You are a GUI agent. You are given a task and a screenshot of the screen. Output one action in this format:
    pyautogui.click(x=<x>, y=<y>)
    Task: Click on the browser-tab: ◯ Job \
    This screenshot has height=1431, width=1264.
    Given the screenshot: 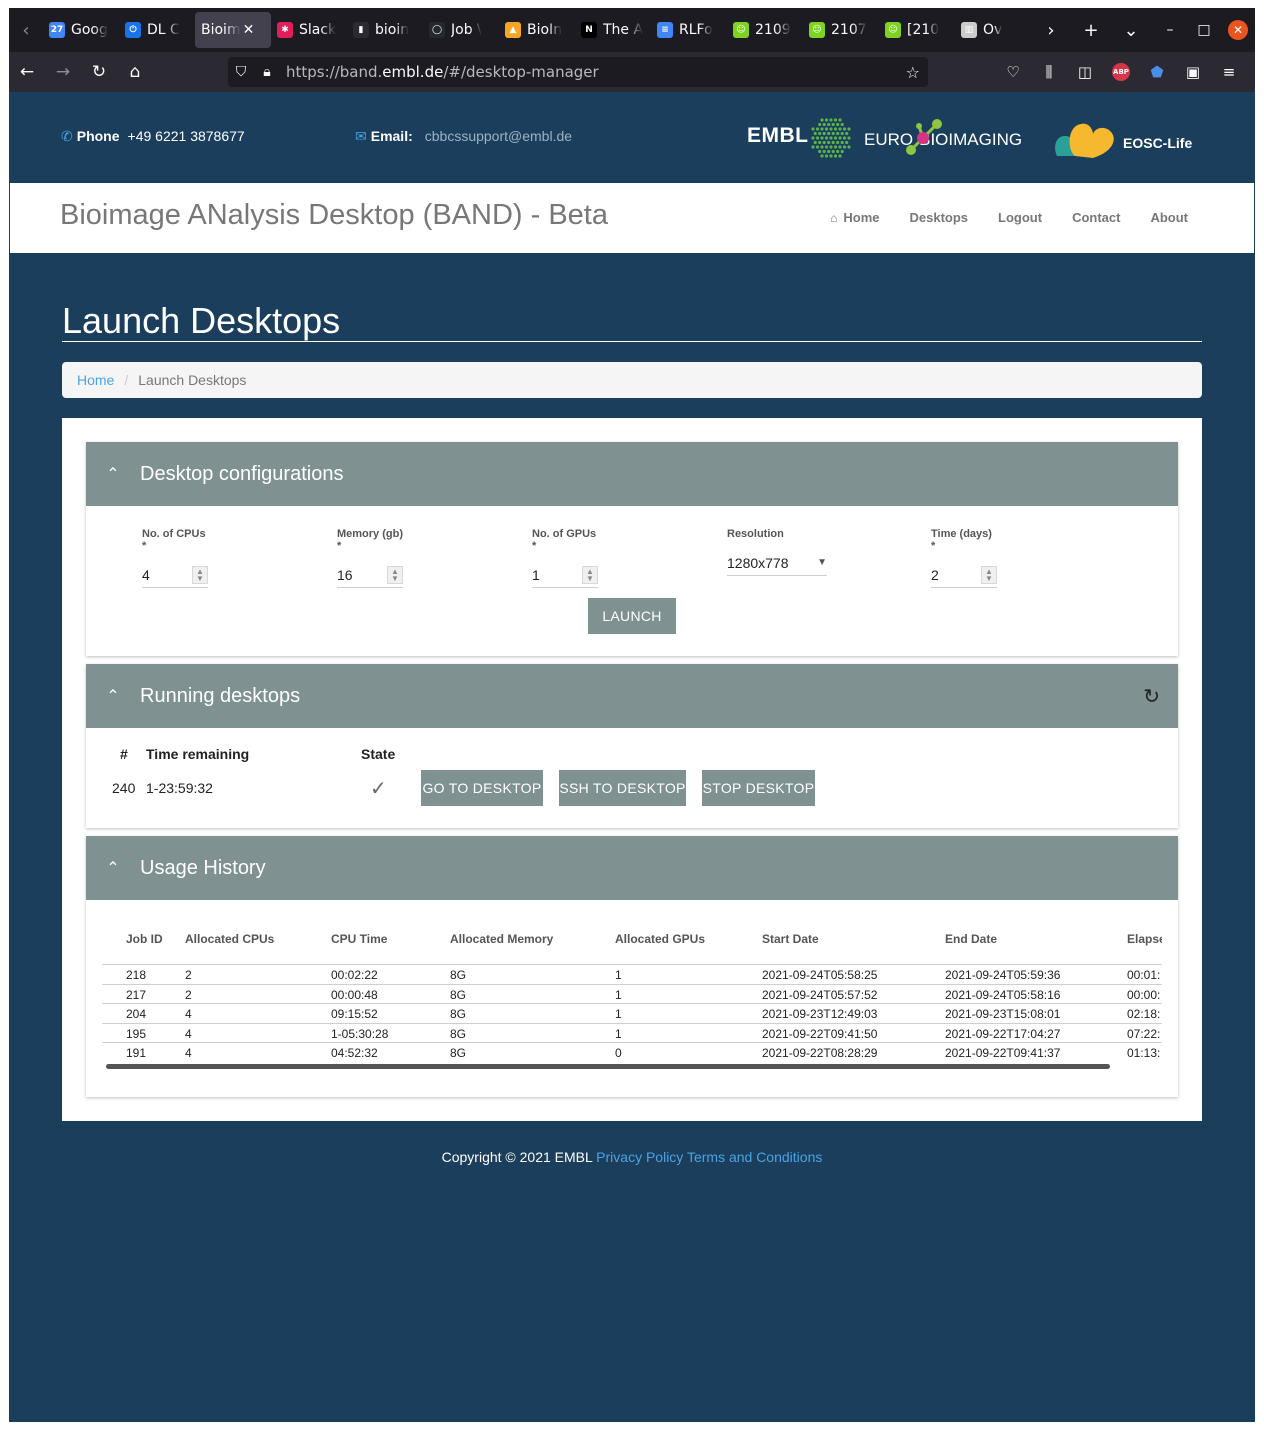 What is the action you would take?
    pyautogui.click(x=461, y=30)
    